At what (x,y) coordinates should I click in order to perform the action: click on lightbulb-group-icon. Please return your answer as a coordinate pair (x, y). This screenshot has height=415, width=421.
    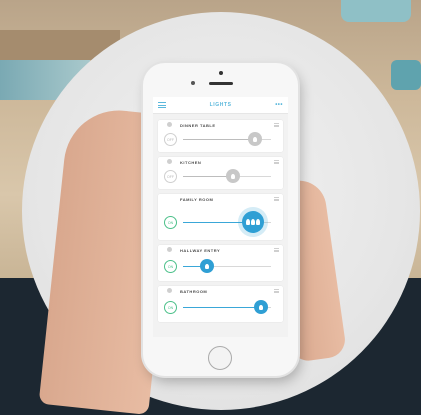
    Looking at the image, I should click on (253, 222).